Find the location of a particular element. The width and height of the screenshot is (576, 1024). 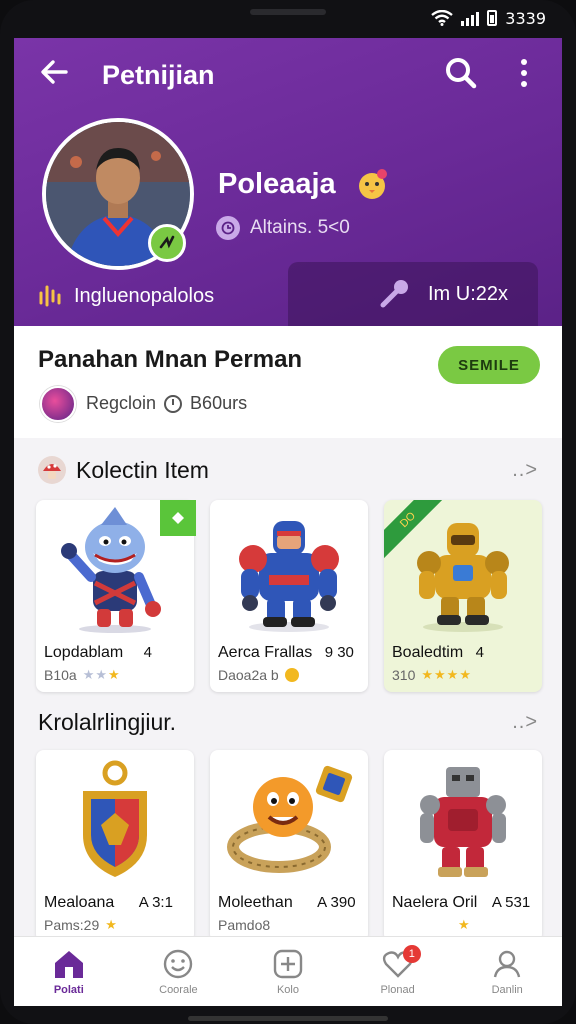

profile-icon is located at coordinates (507, 963).